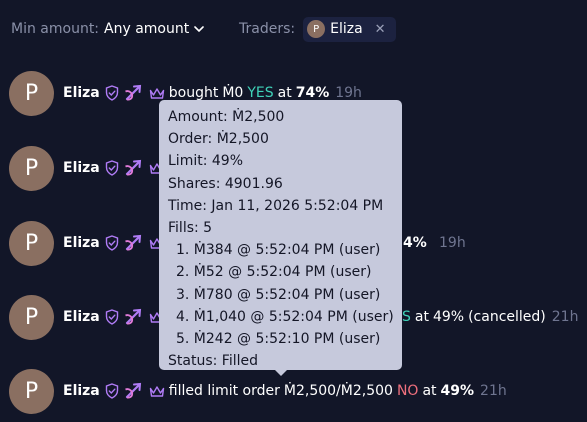  Describe the element at coordinates (507, 317) in the screenshot. I see `trade-status: (cancelled)` at that location.